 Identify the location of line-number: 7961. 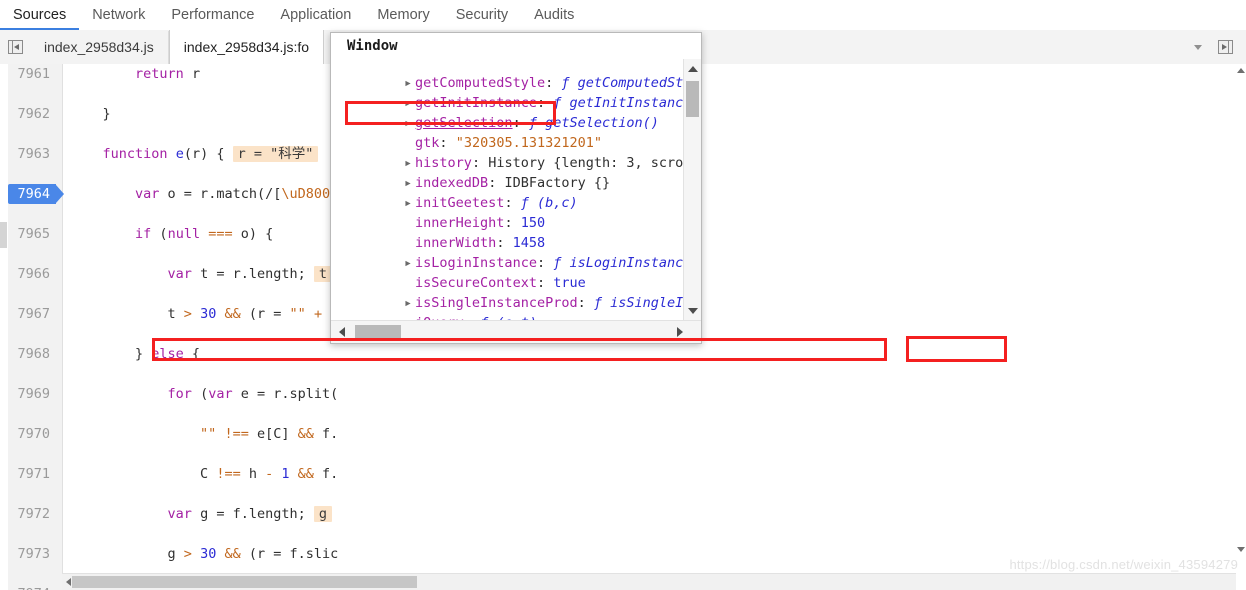
(33, 74).